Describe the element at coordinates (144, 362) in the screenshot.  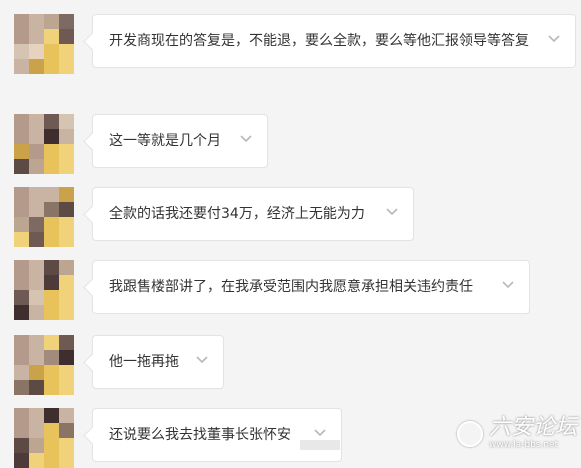
I see `message-text: 他一拖再拖` at that location.